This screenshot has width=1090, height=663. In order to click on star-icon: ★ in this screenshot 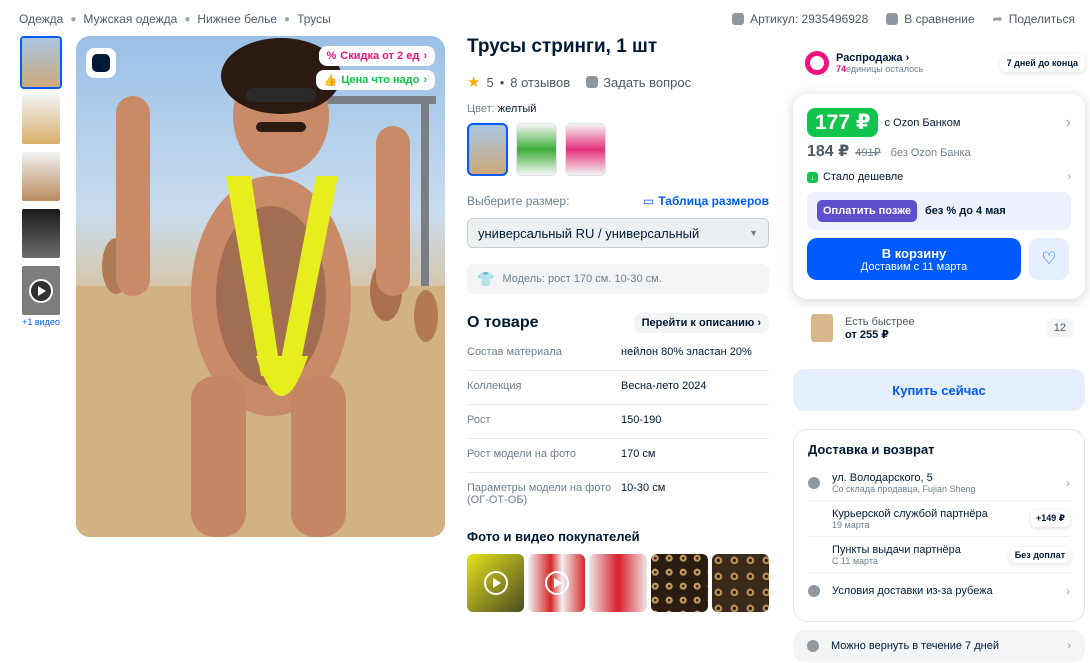, I will do `click(474, 82)`.